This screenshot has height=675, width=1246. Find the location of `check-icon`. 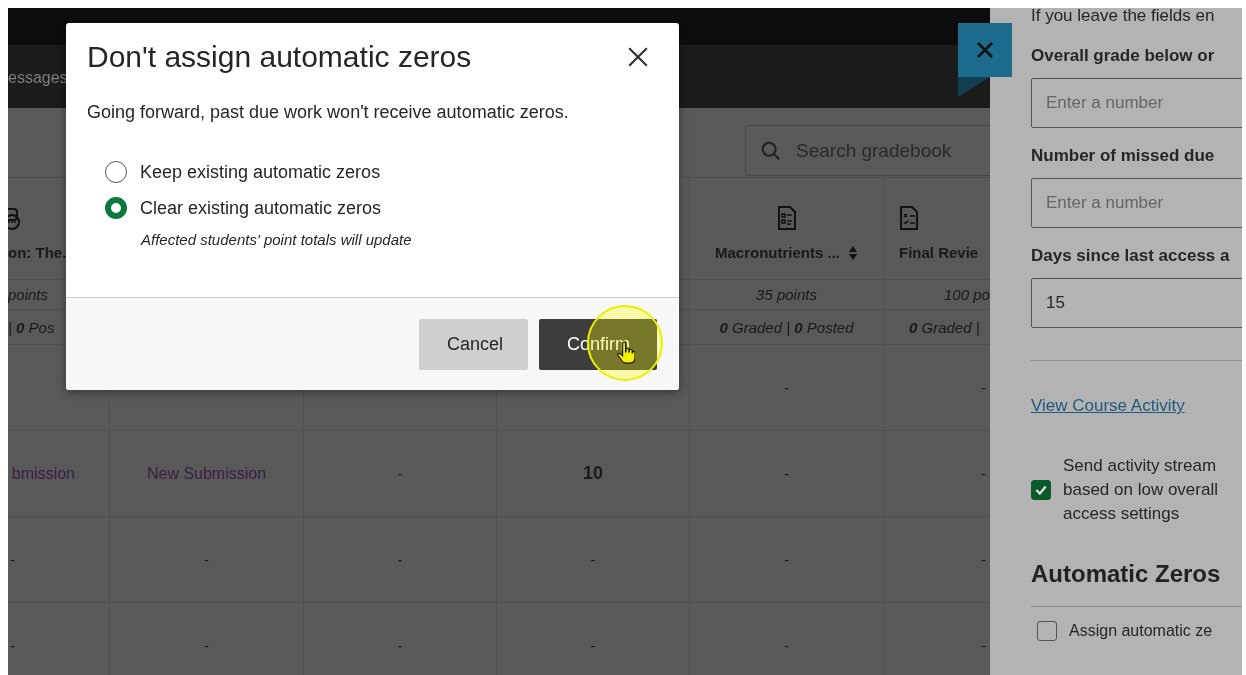

check-icon is located at coordinates (1041, 490).